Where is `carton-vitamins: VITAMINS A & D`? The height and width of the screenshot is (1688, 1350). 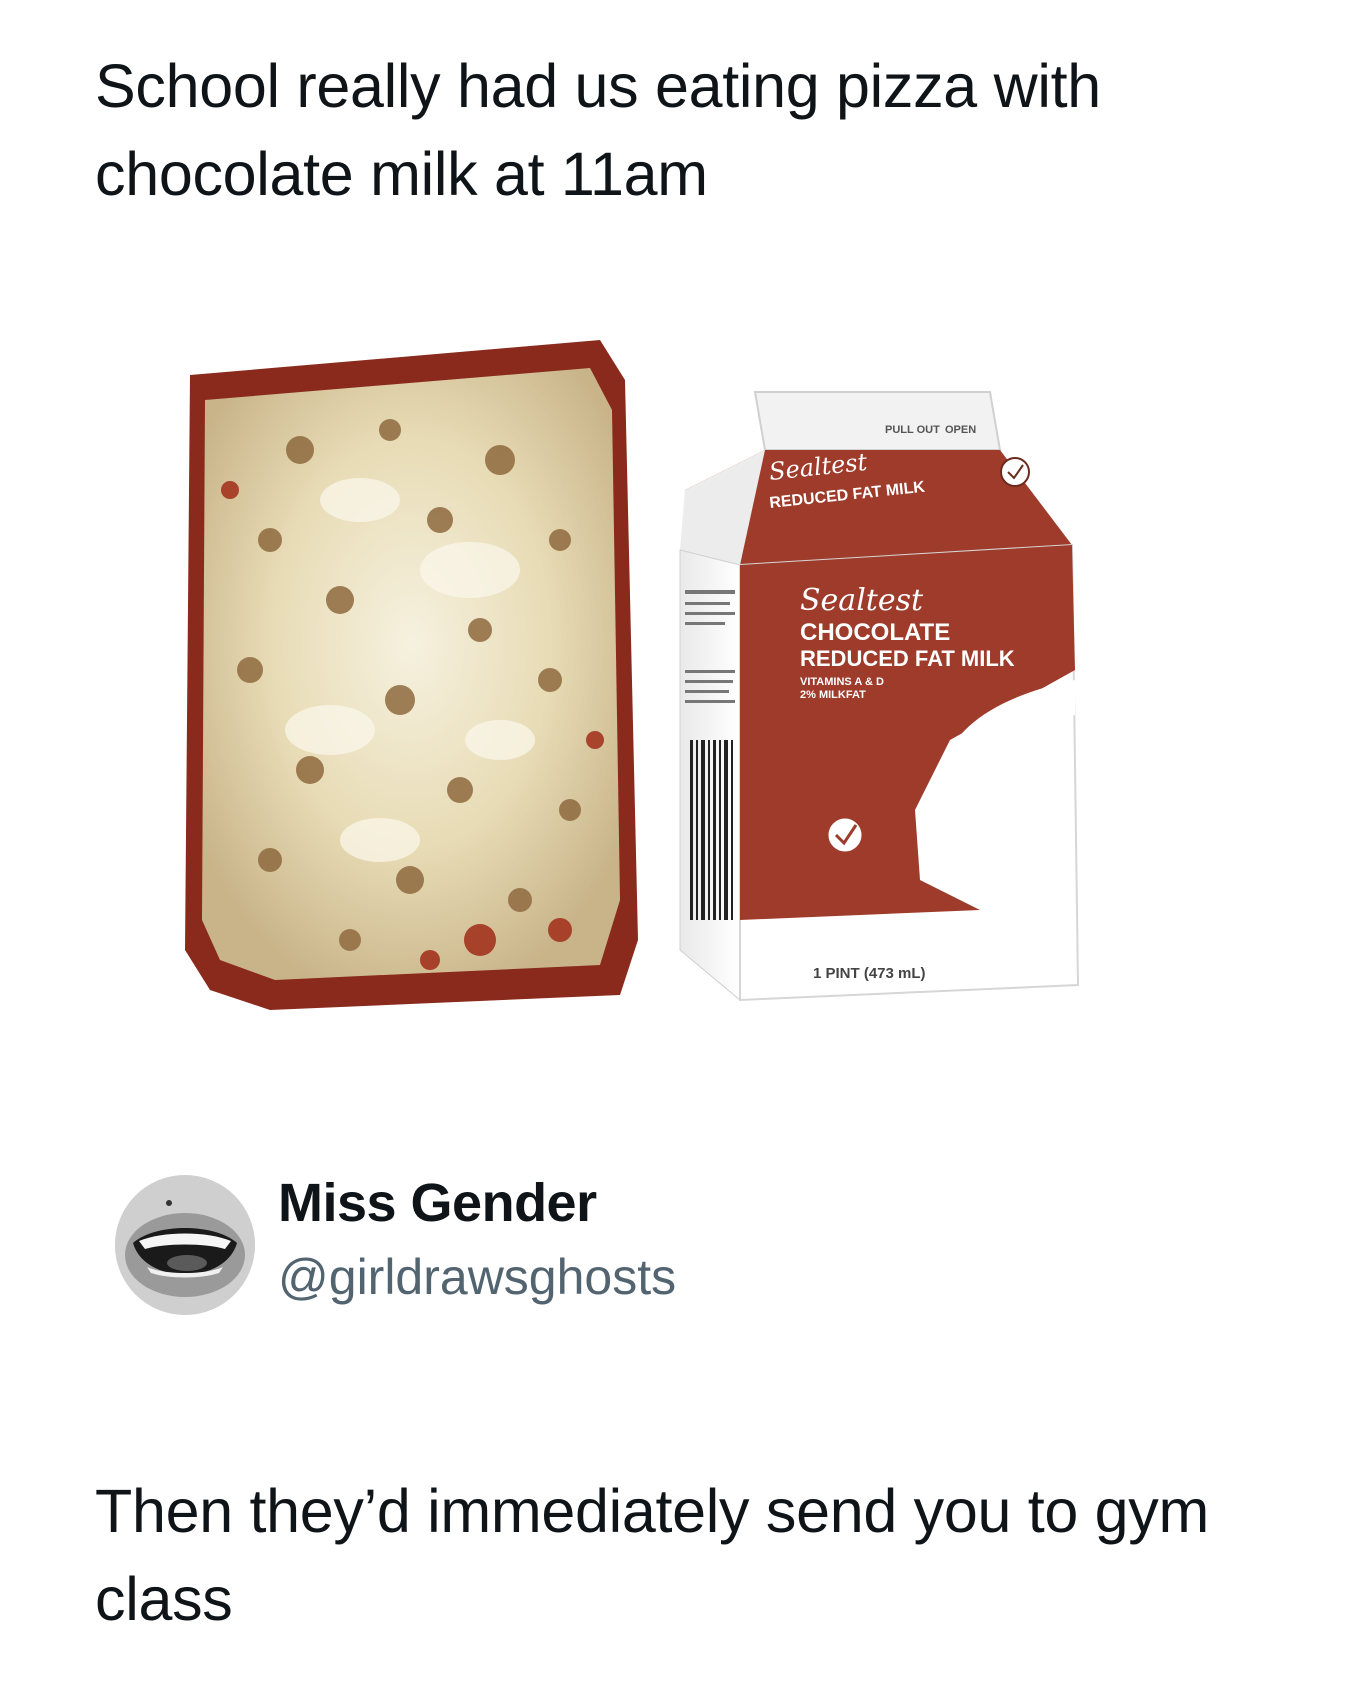
carton-vitamins: VITAMINS A & D is located at coordinates (842, 682).